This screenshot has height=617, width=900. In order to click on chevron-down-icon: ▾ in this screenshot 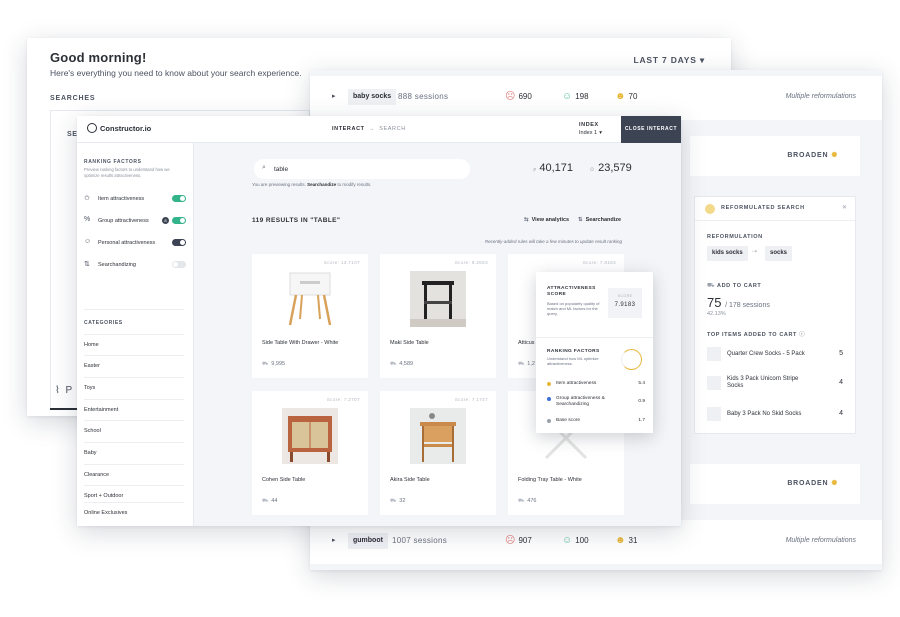, I will do `click(600, 133)`.